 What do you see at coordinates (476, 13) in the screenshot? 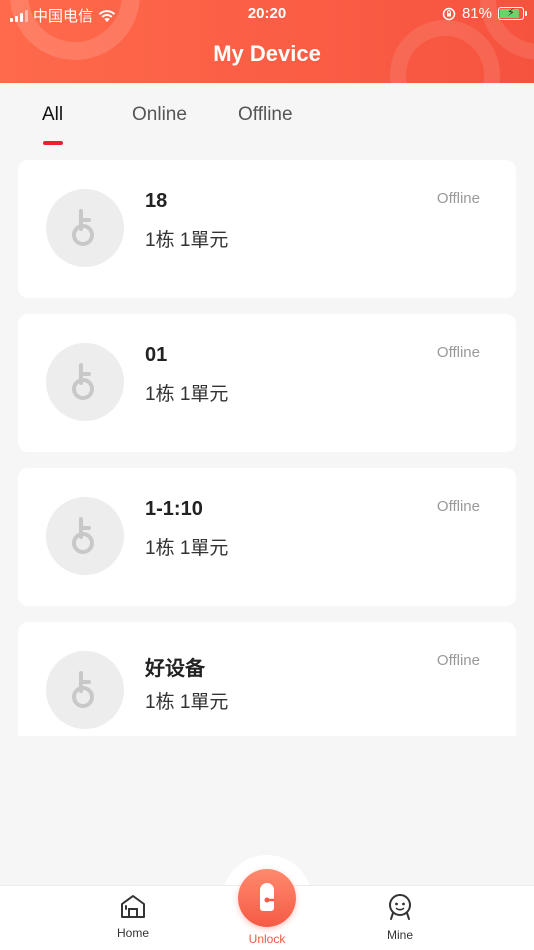
I see `battery-percent: 81%` at bounding box center [476, 13].